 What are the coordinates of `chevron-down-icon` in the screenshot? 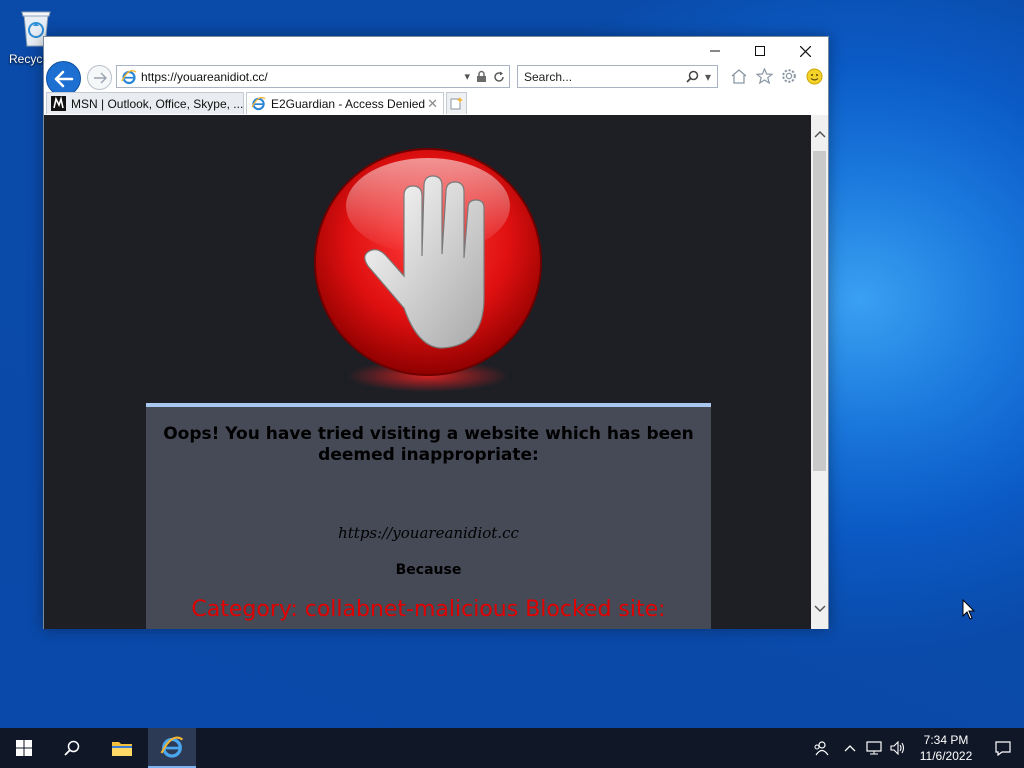 It's located at (819, 608).